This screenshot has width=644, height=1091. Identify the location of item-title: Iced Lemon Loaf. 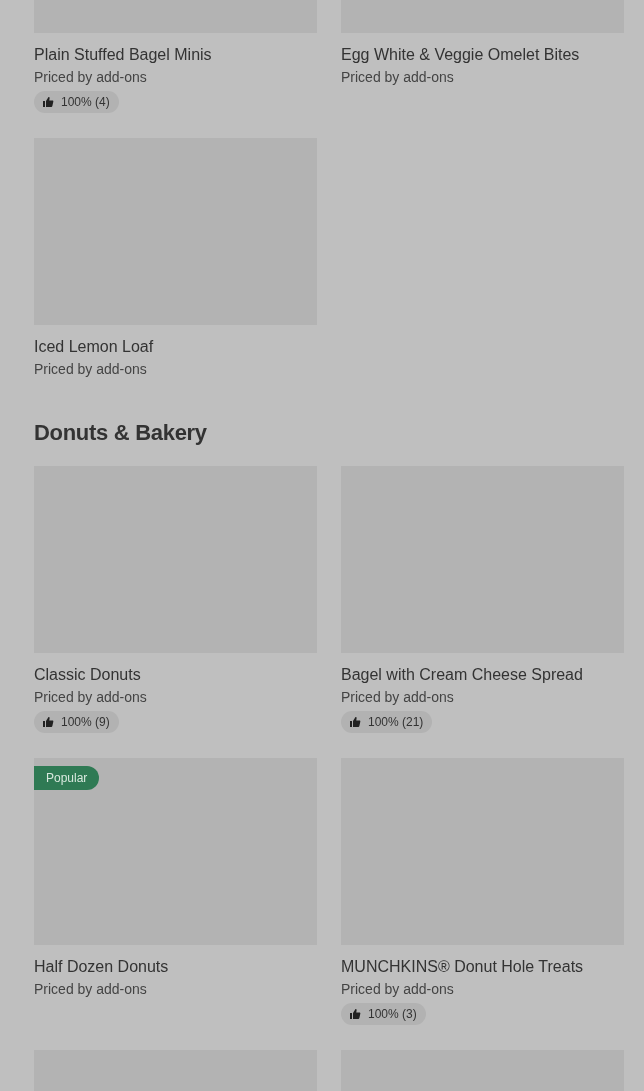
(94, 347).